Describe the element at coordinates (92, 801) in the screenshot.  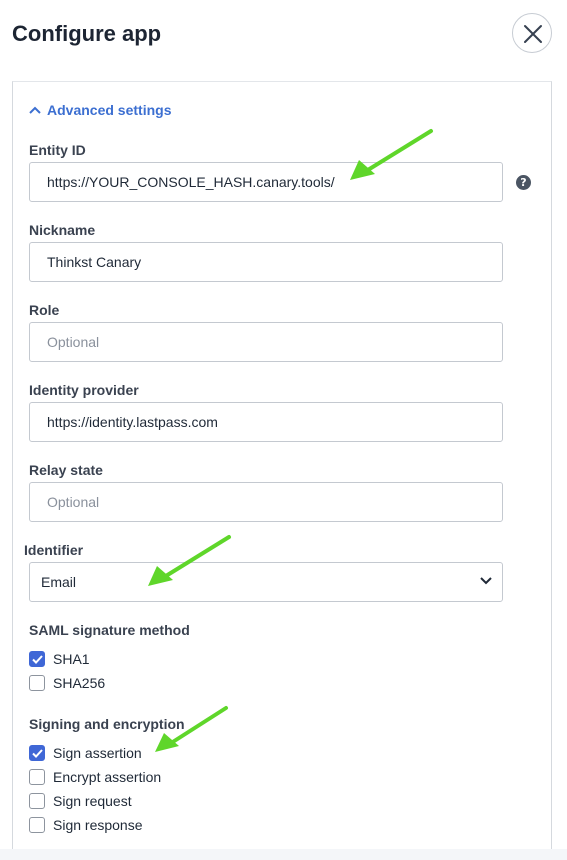
I see `sign-request-label: Sign request` at that location.